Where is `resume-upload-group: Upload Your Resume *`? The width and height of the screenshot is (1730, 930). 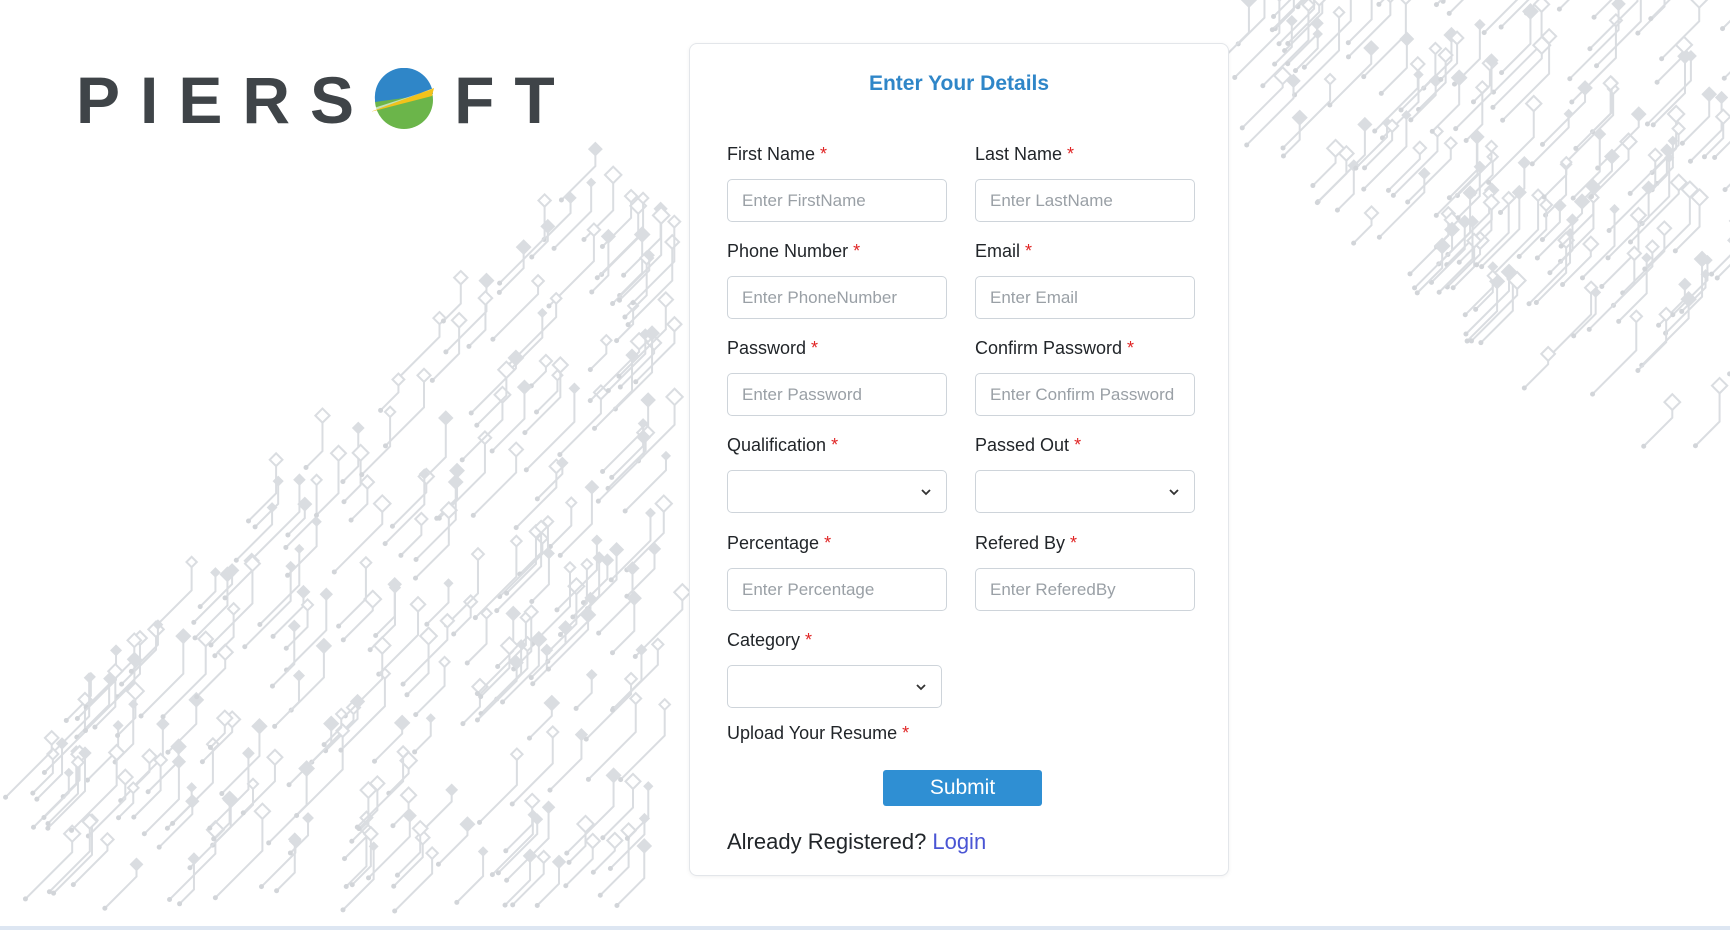 resume-upload-group: Upload Your Resume * is located at coordinates (877, 733).